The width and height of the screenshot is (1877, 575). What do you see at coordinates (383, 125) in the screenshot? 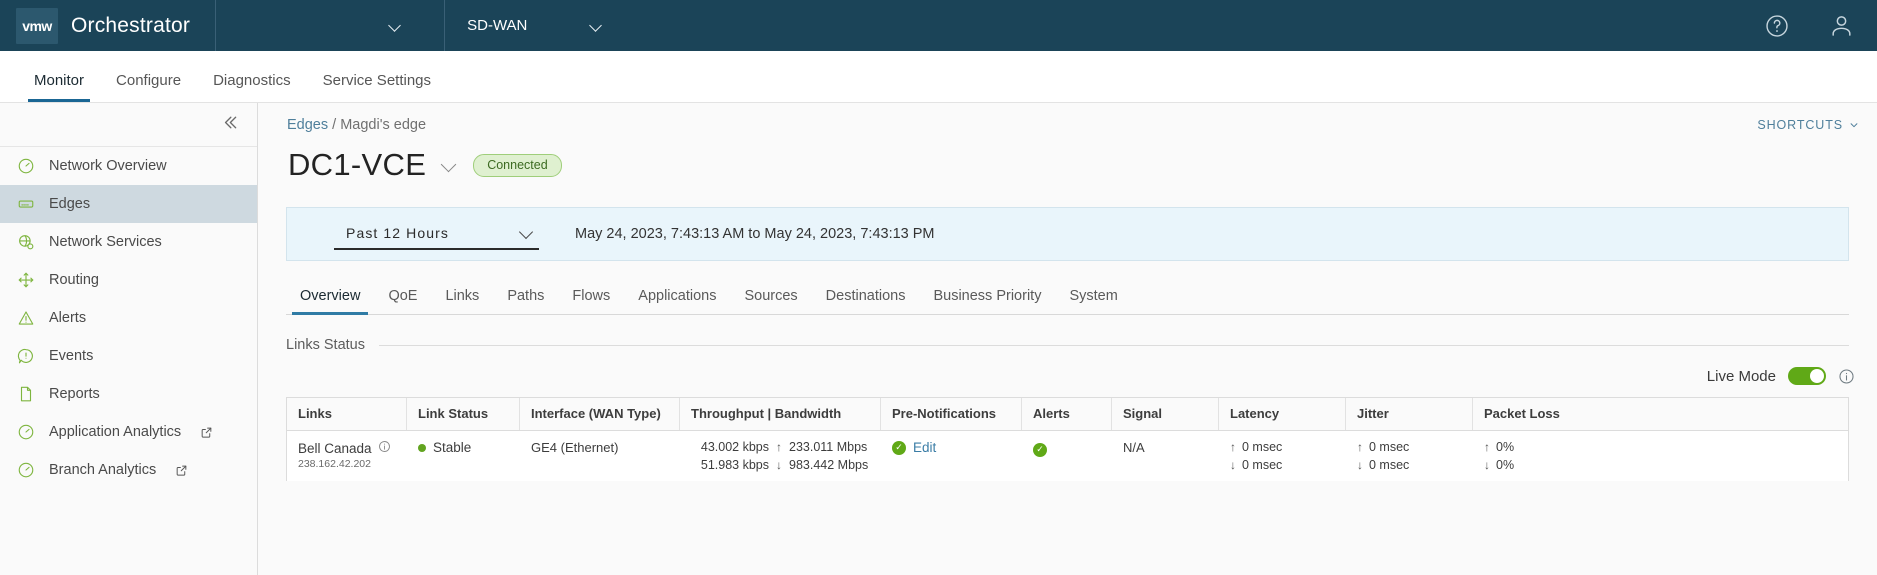
I see `breadcrumb-current: Magdi's edge` at bounding box center [383, 125].